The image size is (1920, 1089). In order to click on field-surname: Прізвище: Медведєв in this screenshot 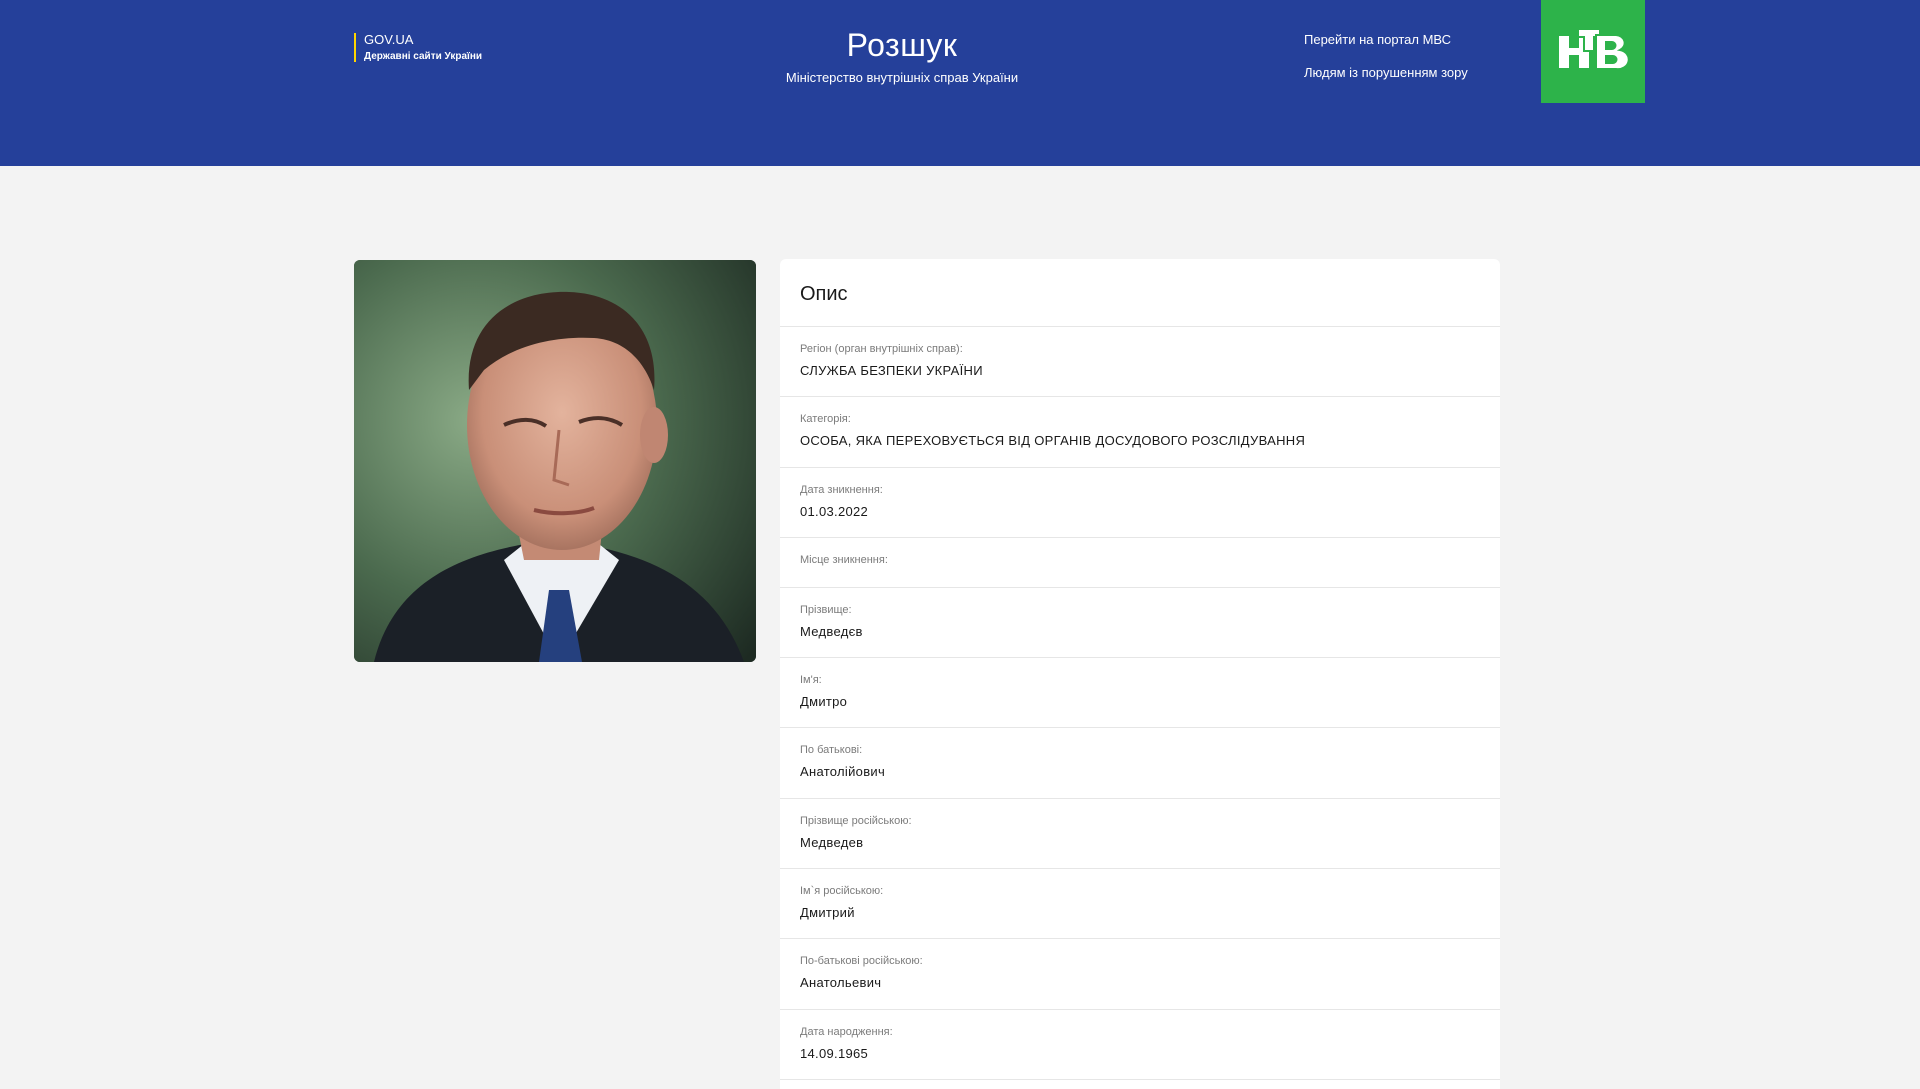, I will do `click(1140, 623)`.